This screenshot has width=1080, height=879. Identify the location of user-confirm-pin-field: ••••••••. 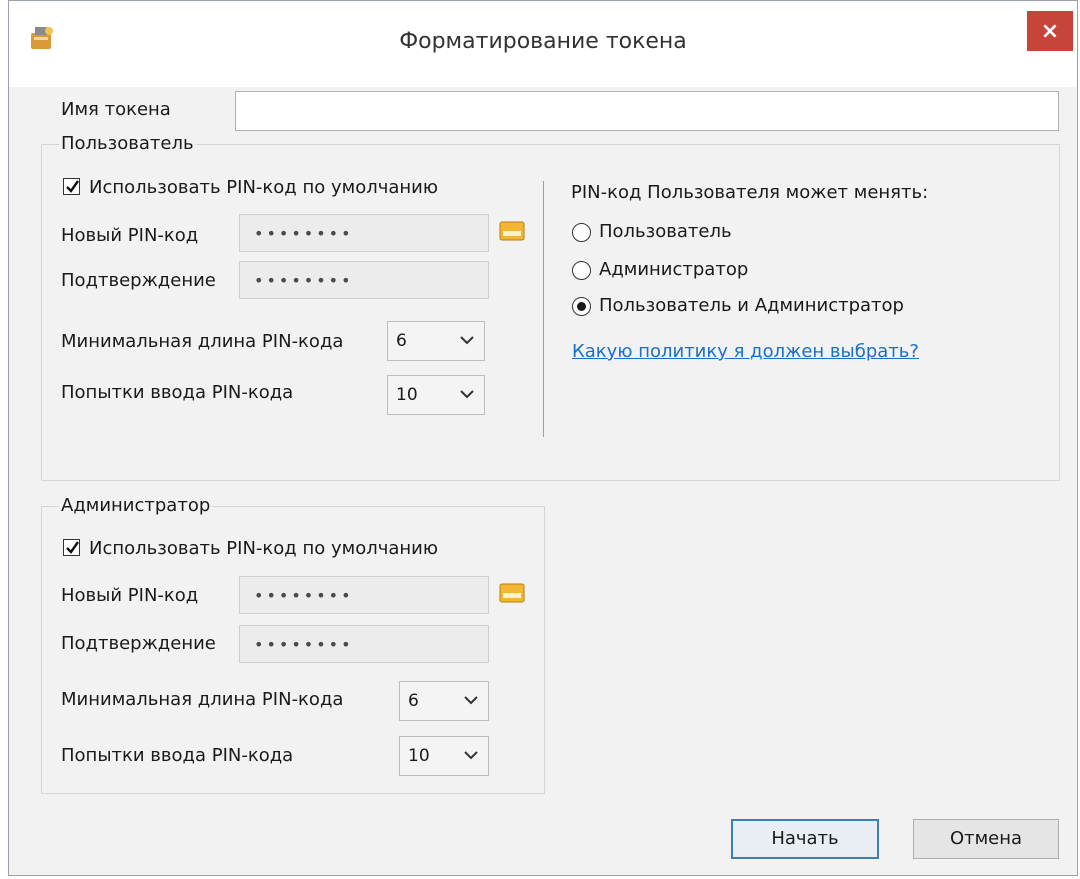
(364, 280).